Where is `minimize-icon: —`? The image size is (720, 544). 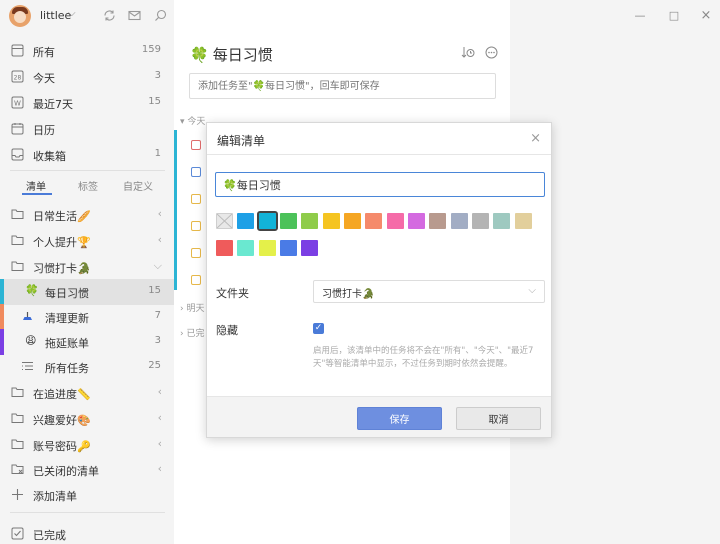
minimize-icon: — is located at coordinates (640, 15).